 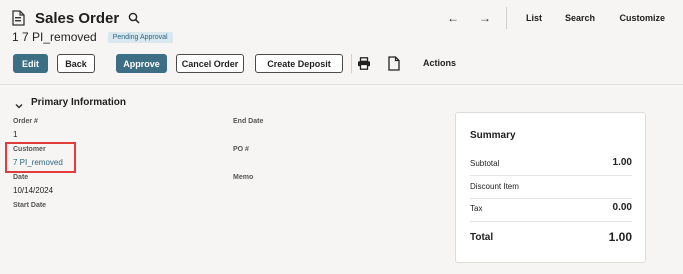 I want to click on search-icon, so click(x=134, y=18).